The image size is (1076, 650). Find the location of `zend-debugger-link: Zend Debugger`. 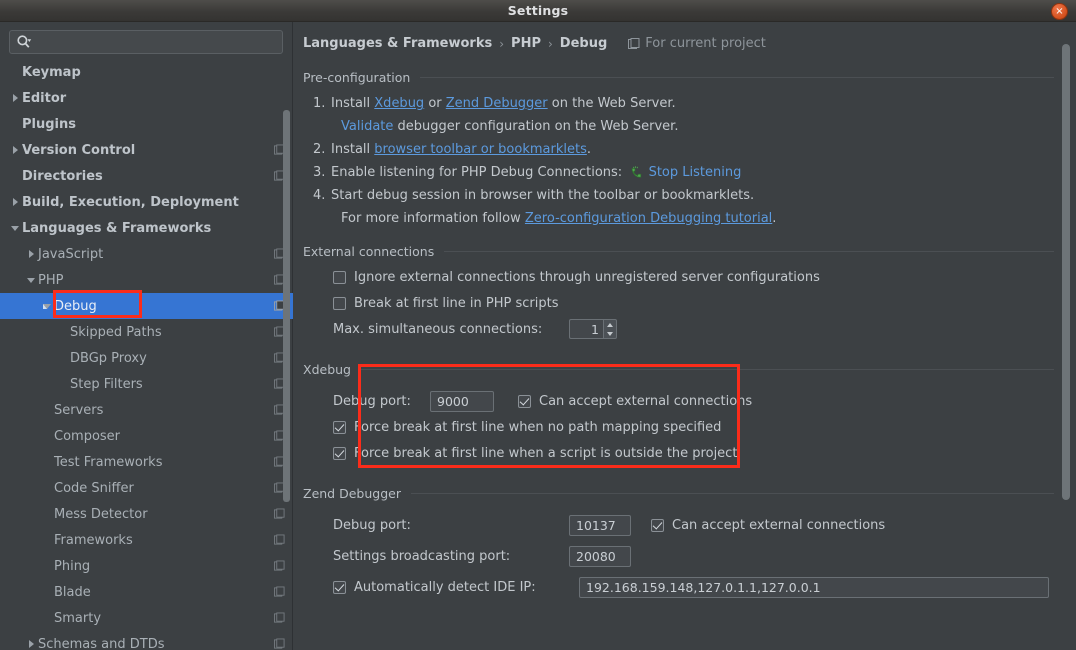

zend-debugger-link: Zend Debugger is located at coordinates (497, 103).